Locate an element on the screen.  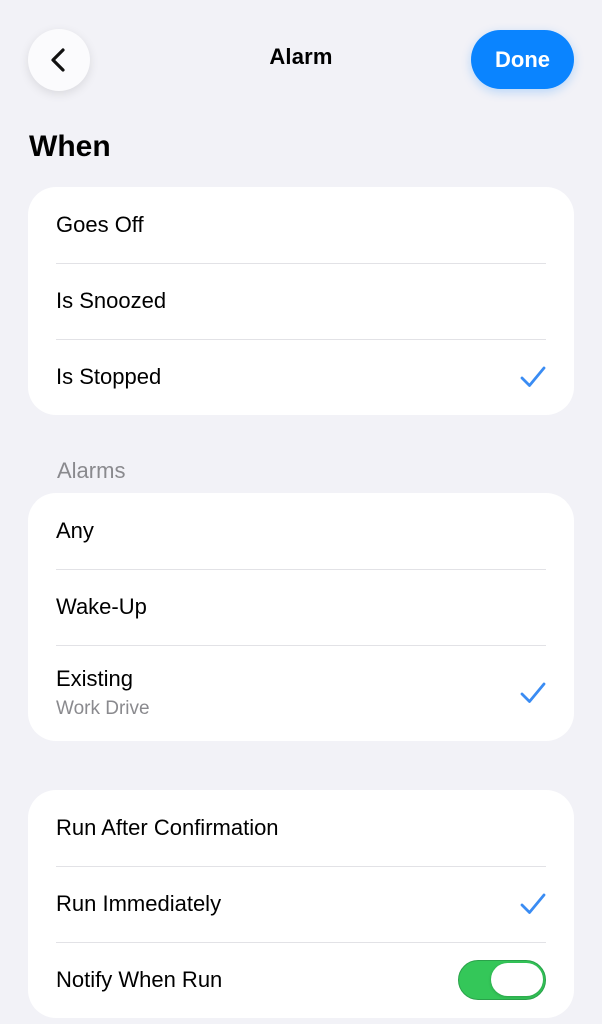
option-notify-when-run: Notify When Run is located at coordinates (301, 980).